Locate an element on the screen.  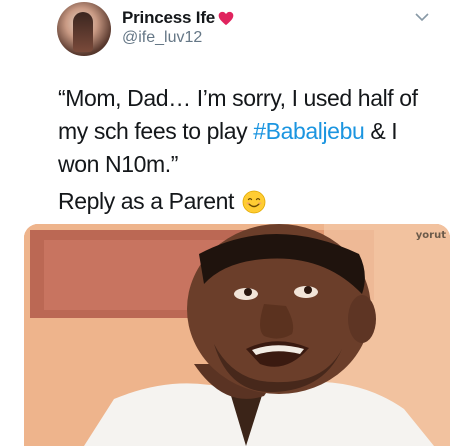
media-ear is located at coordinates (362, 319).